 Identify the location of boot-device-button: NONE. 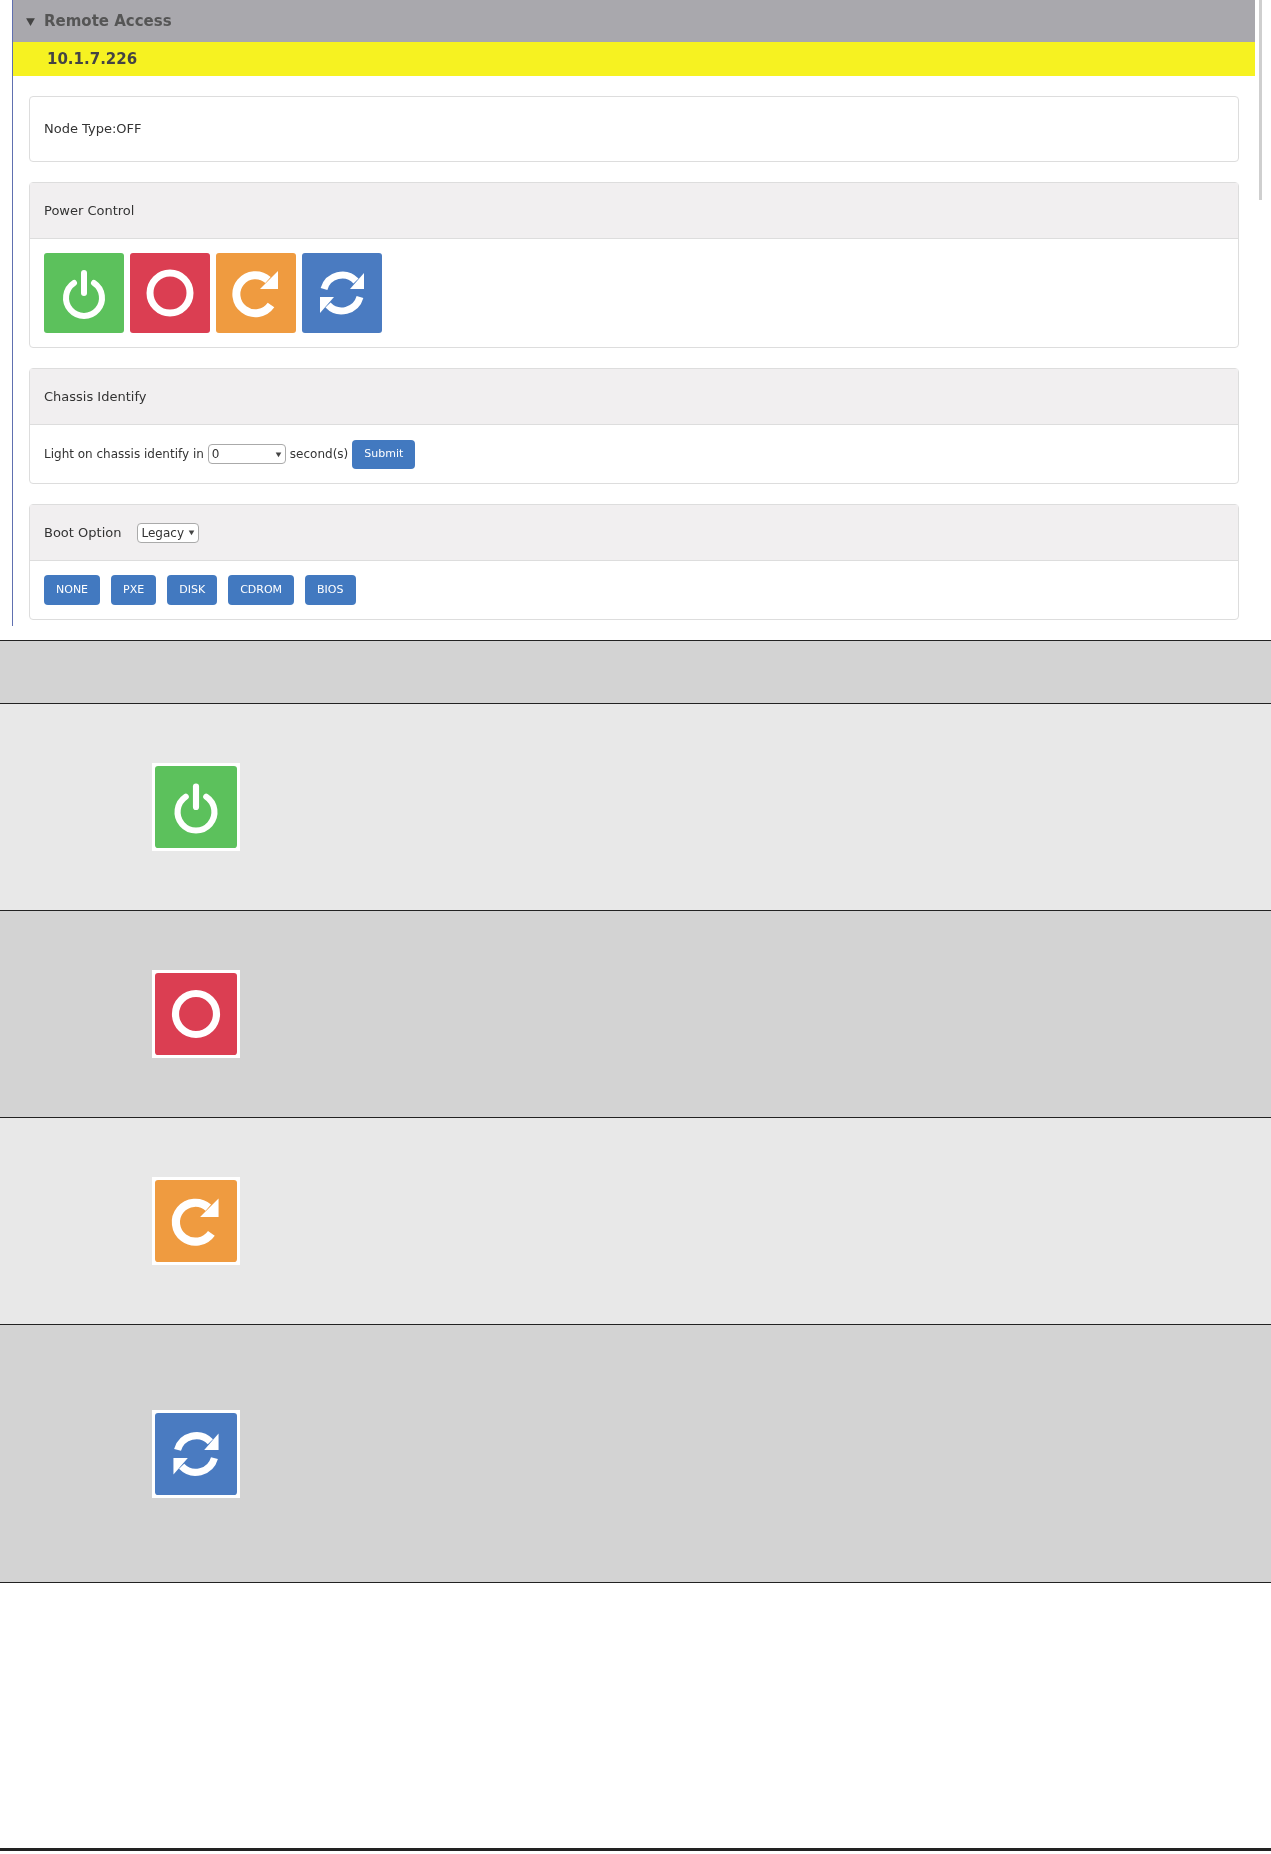
(72, 590).